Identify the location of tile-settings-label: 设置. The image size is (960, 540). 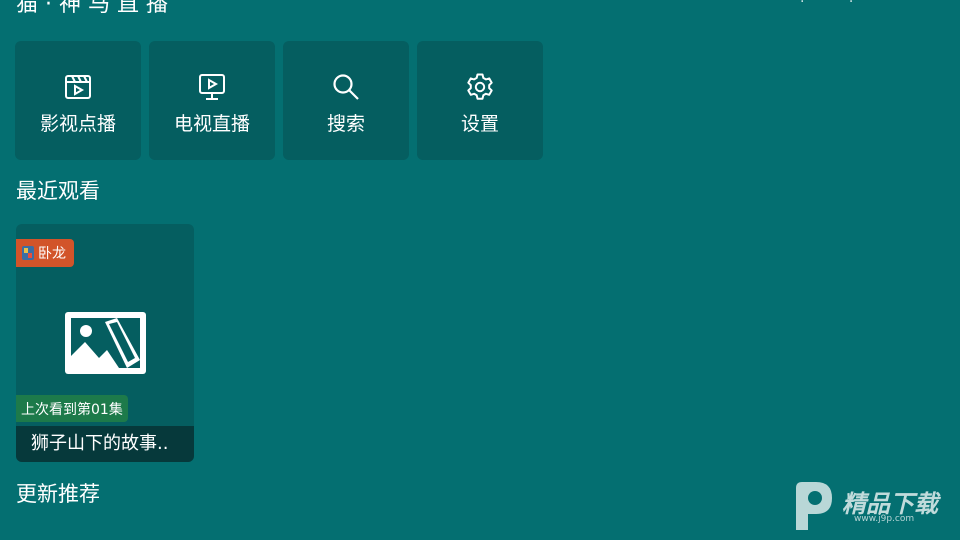
(479, 124).